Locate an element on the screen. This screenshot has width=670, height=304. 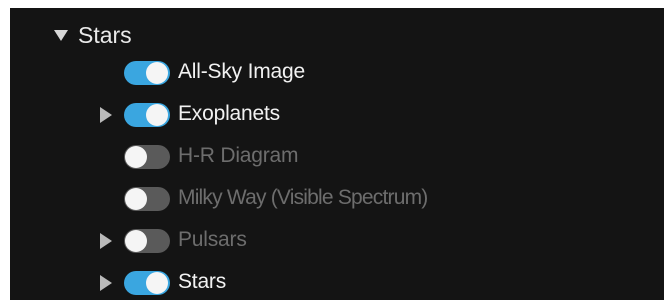
triangle-down-icon is located at coordinates (61, 35).